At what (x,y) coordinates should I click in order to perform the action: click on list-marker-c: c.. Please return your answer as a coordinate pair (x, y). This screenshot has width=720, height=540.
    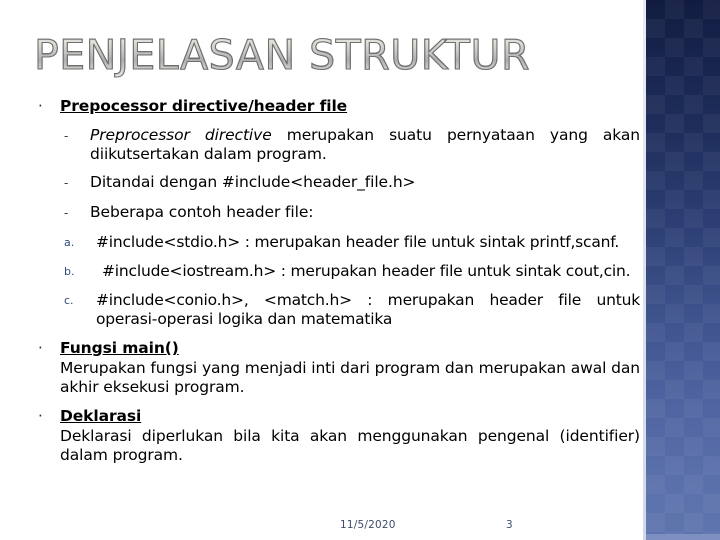
    Looking at the image, I should click on (69, 300).